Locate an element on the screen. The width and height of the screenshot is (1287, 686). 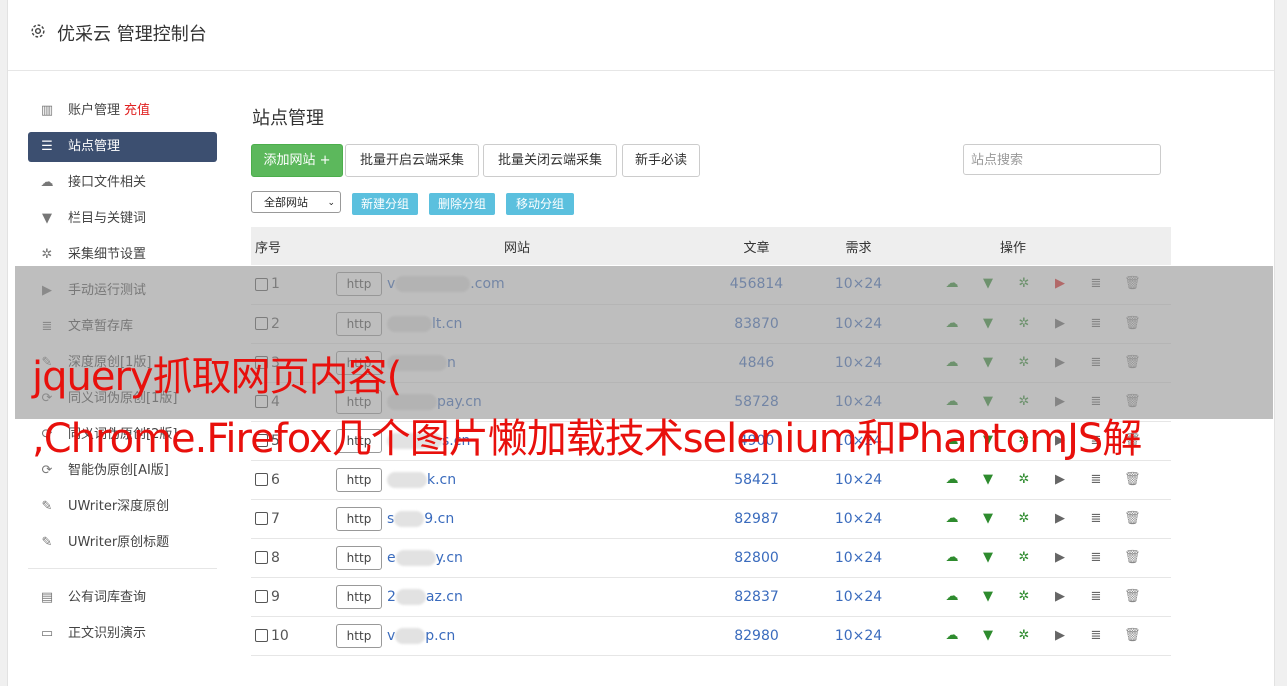
sidebar-divider is located at coordinates (122, 568).